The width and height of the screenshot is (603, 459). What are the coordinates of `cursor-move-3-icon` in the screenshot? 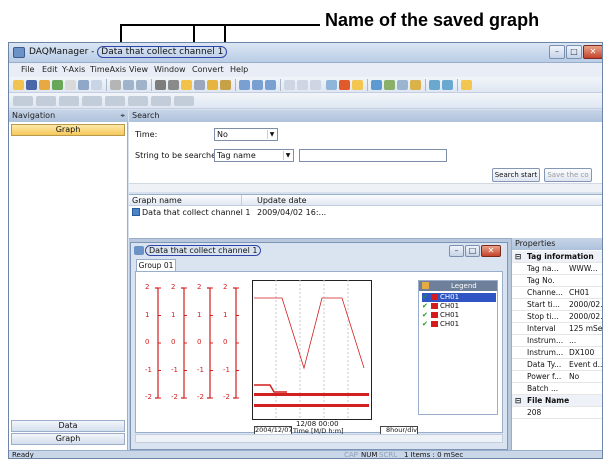 It's located at (69, 101).